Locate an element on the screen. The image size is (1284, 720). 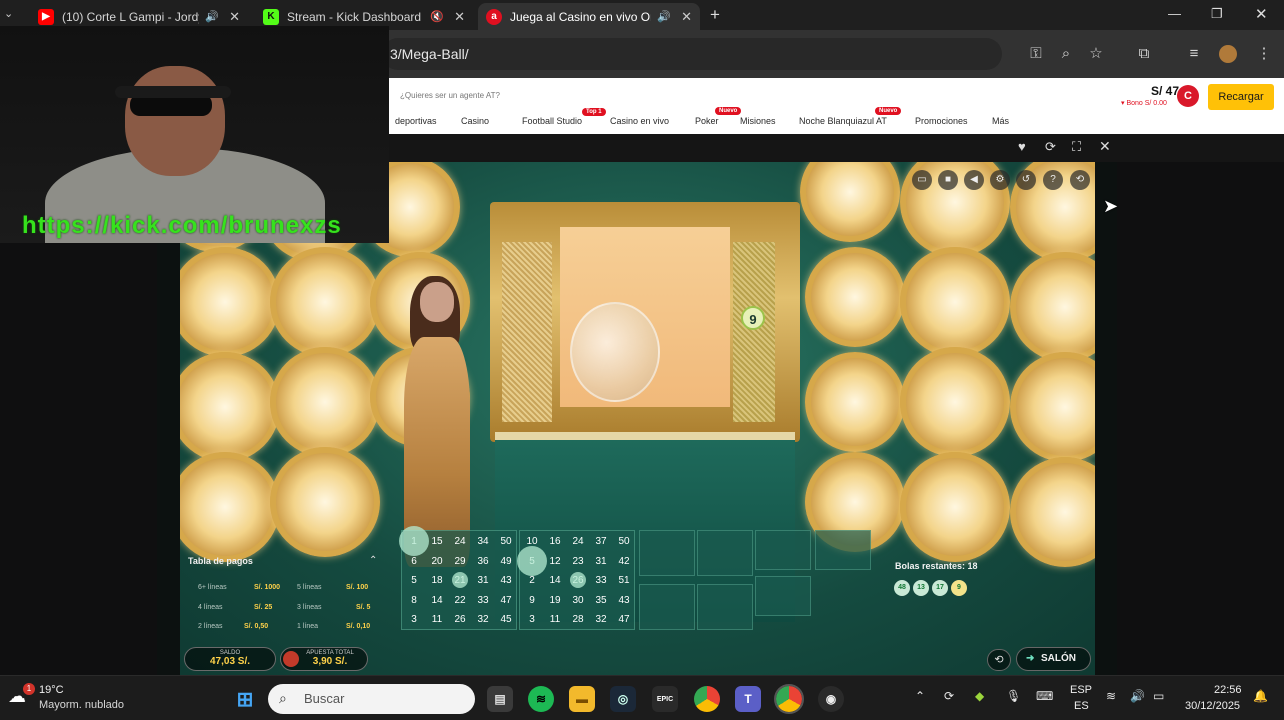
bingo-number: 24 is located at coordinates (460, 541).